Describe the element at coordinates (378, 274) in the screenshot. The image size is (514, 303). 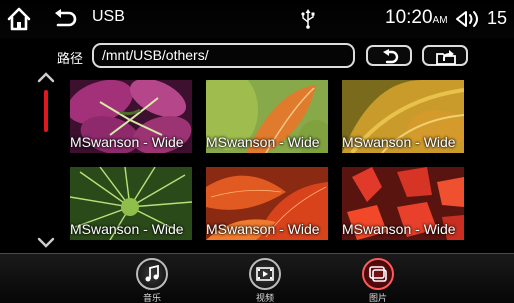
I see `pictures-icon` at that location.